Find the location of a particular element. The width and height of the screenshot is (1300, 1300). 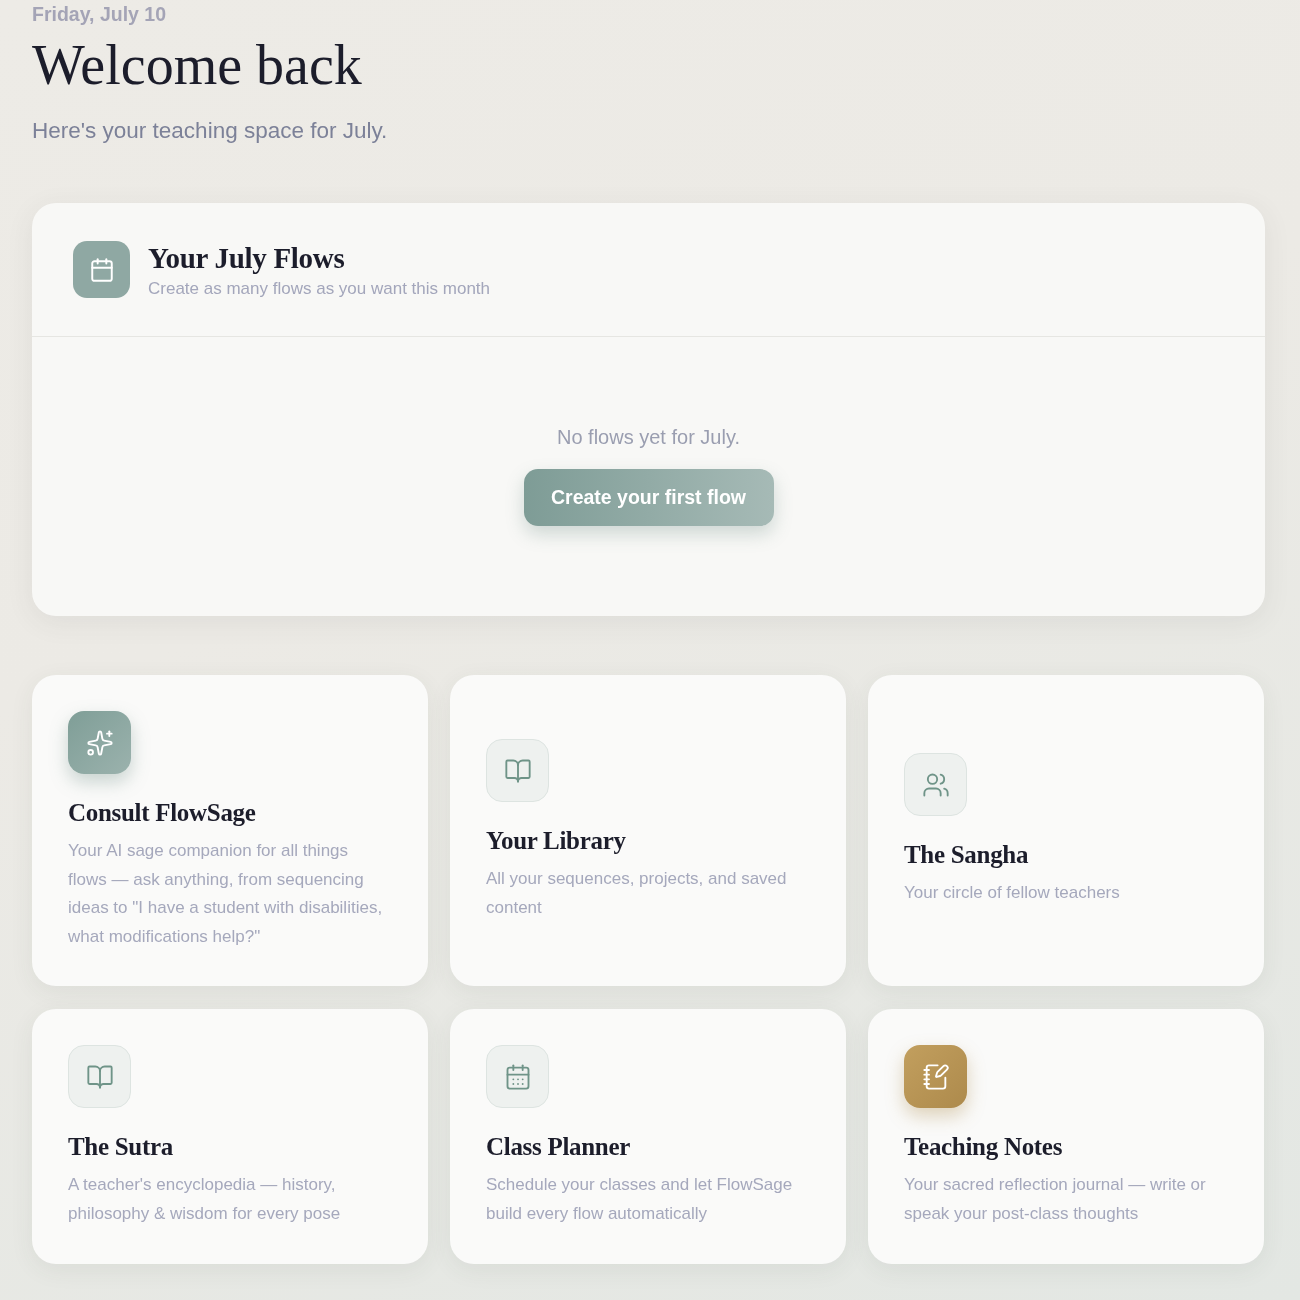

panel-title: Your July Flows is located at coordinates (246, 257).